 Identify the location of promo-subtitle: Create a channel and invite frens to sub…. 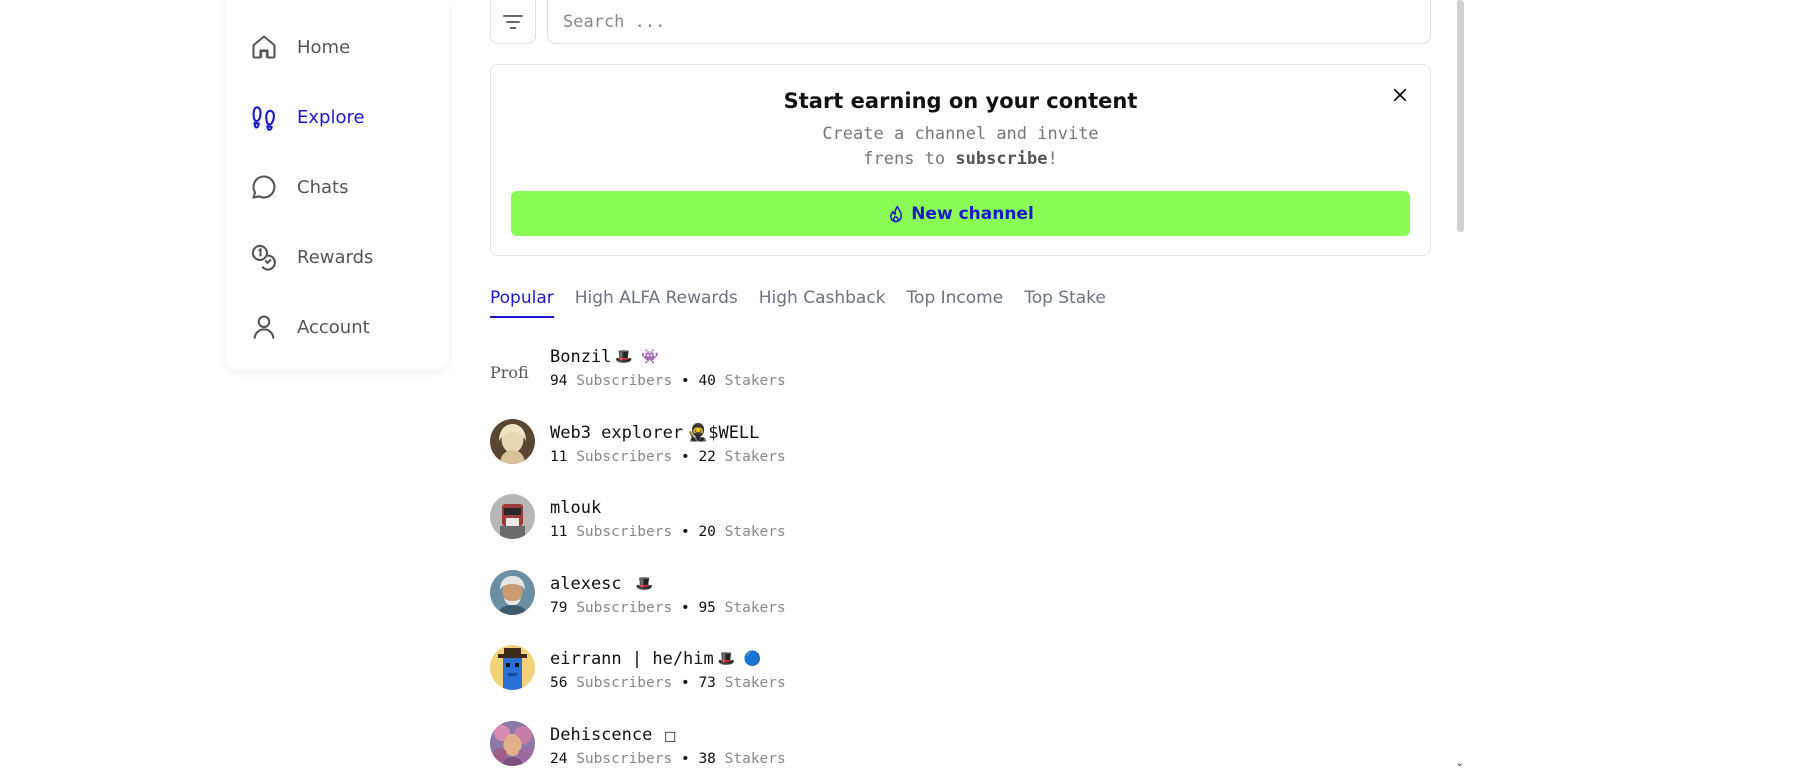
(960, 147).